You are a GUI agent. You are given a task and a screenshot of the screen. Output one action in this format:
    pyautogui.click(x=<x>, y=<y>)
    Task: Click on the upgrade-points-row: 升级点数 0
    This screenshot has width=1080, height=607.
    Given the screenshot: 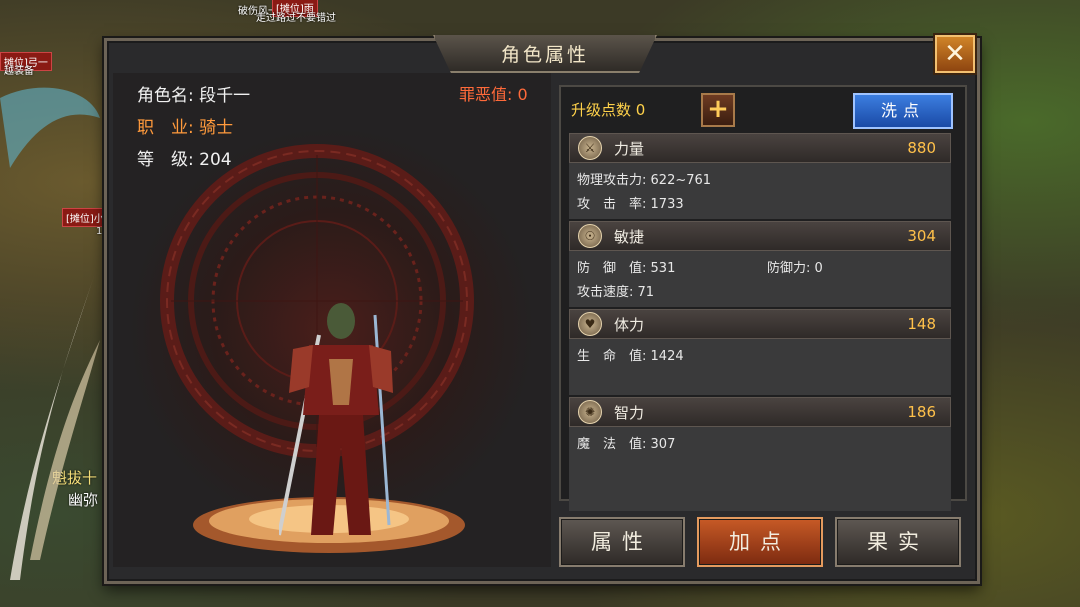 What is the action you would take?
    pyautogui.click(x=608, y=109)
    